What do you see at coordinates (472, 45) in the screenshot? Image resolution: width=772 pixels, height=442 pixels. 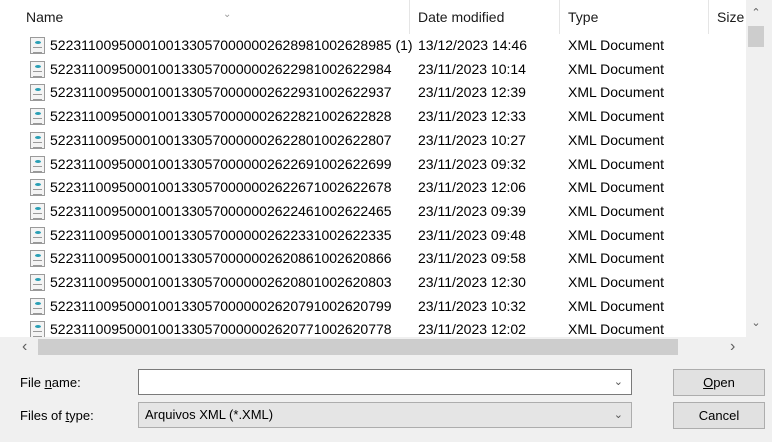 I see `file-date: 13/12/2023 14:46` at bounding box center [472, 45].